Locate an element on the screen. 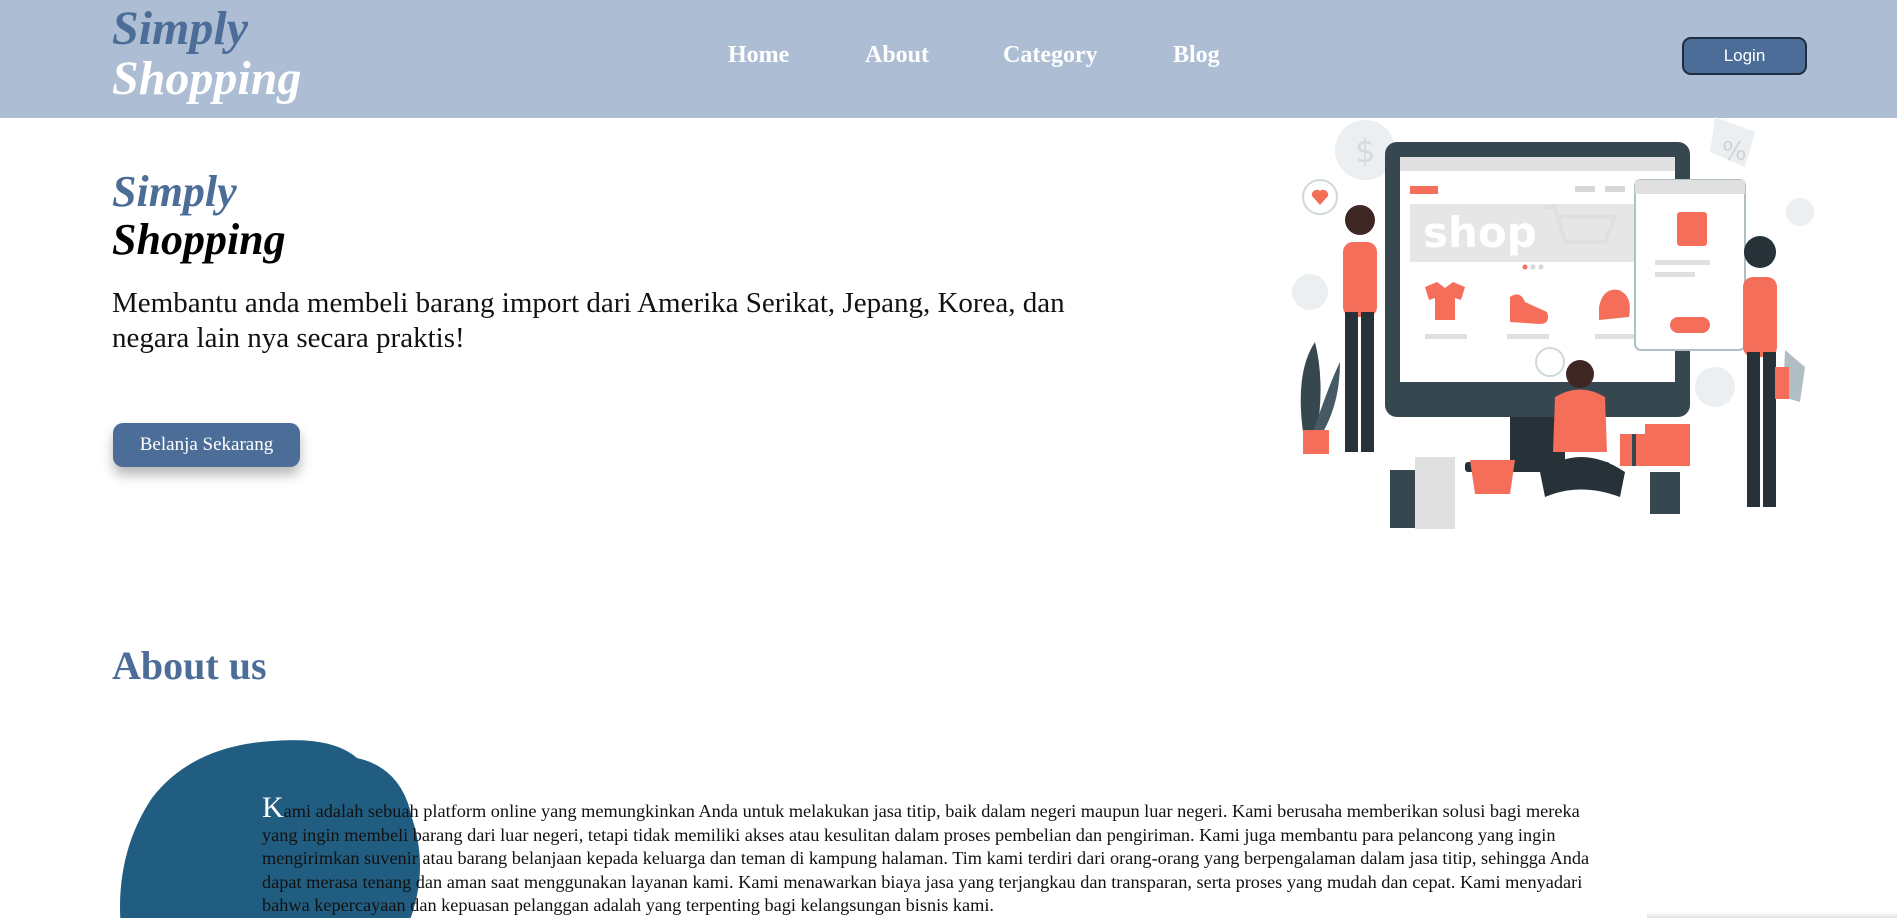 This screenshot has height=918, width=1897. svg-text: shop is located at coordinates (1480, 232).